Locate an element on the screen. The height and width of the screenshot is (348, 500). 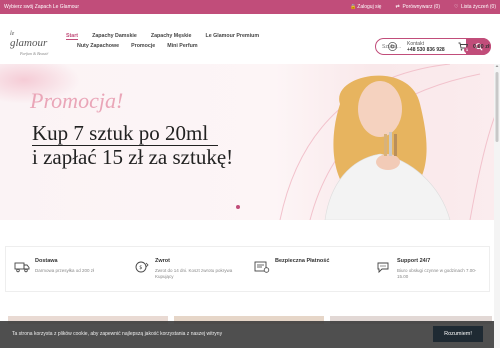
feature-delivery: Dostawa Darmowa przesyłka od 200 zł is located at coordinates (65, 270).